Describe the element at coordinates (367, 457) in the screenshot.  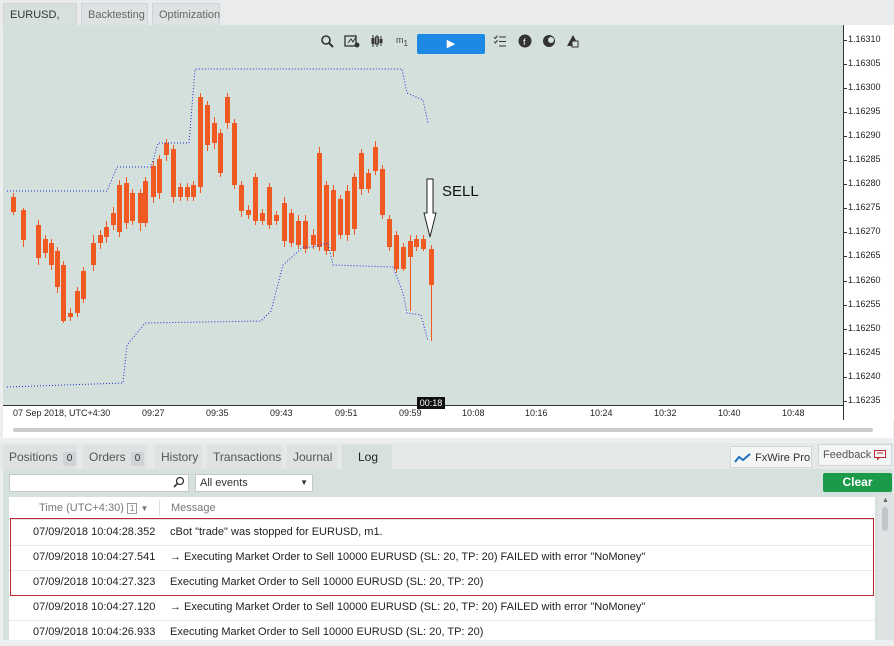
I see `tab-log: Log` at that location.